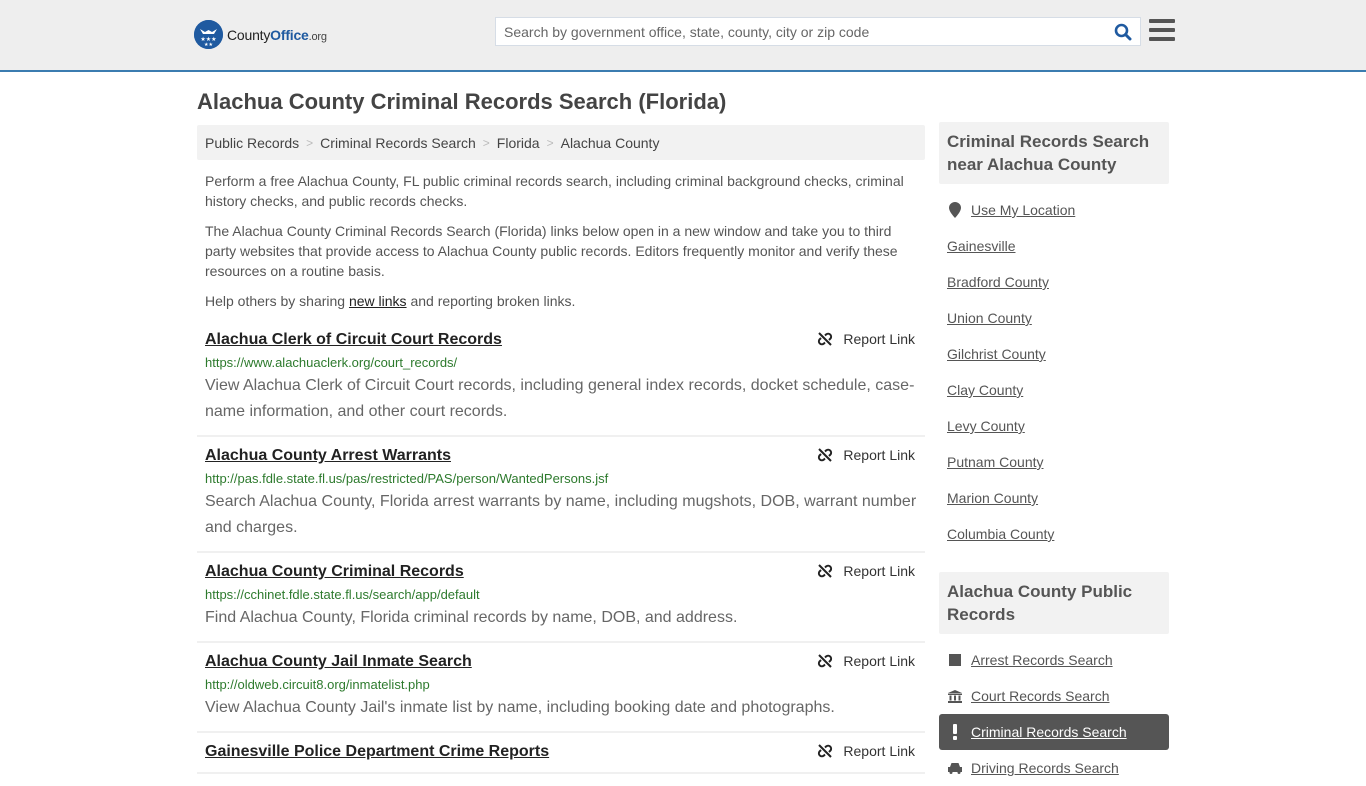 This screenshot has width=1366, height=786. Describe the element at coordinates (1054, 462) in the screenshot. I see `nearby-item-putnam-county: Putnam County` at that location.